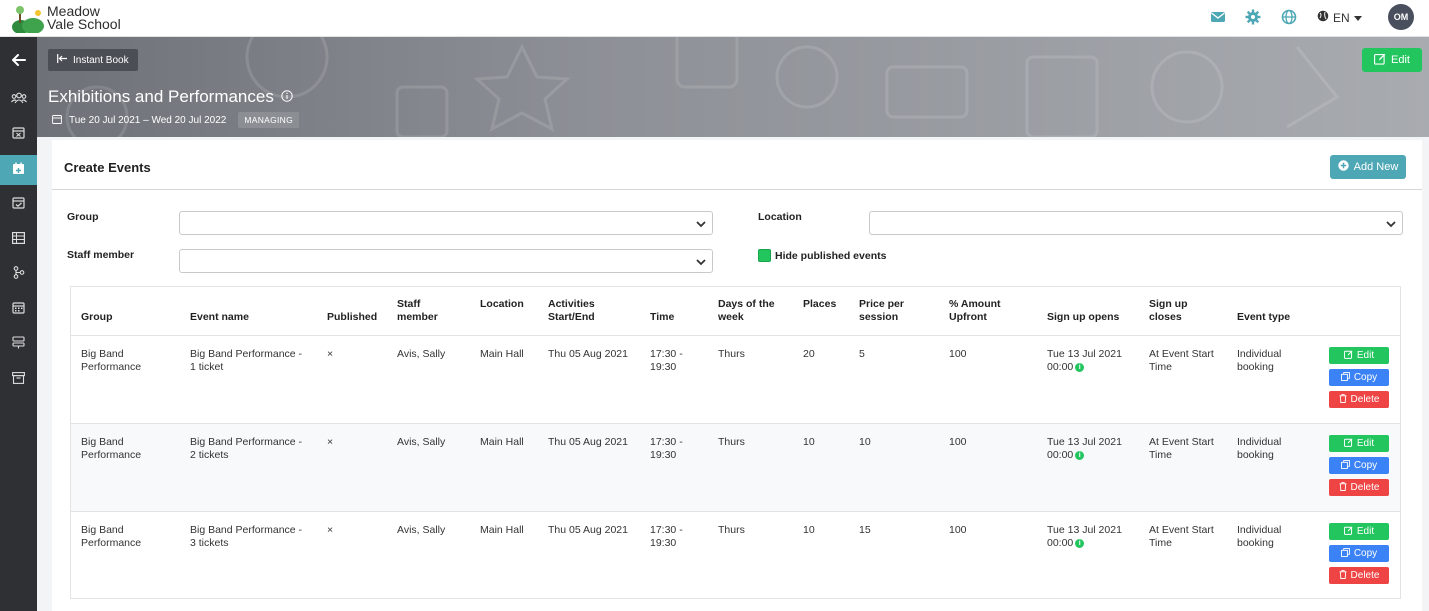 This screenshot has height=611, width=1429. What do you see at coordinates (764, 255) in the screenshot?
I see `hide-published-checkbox` at bounding box center [764, 255].